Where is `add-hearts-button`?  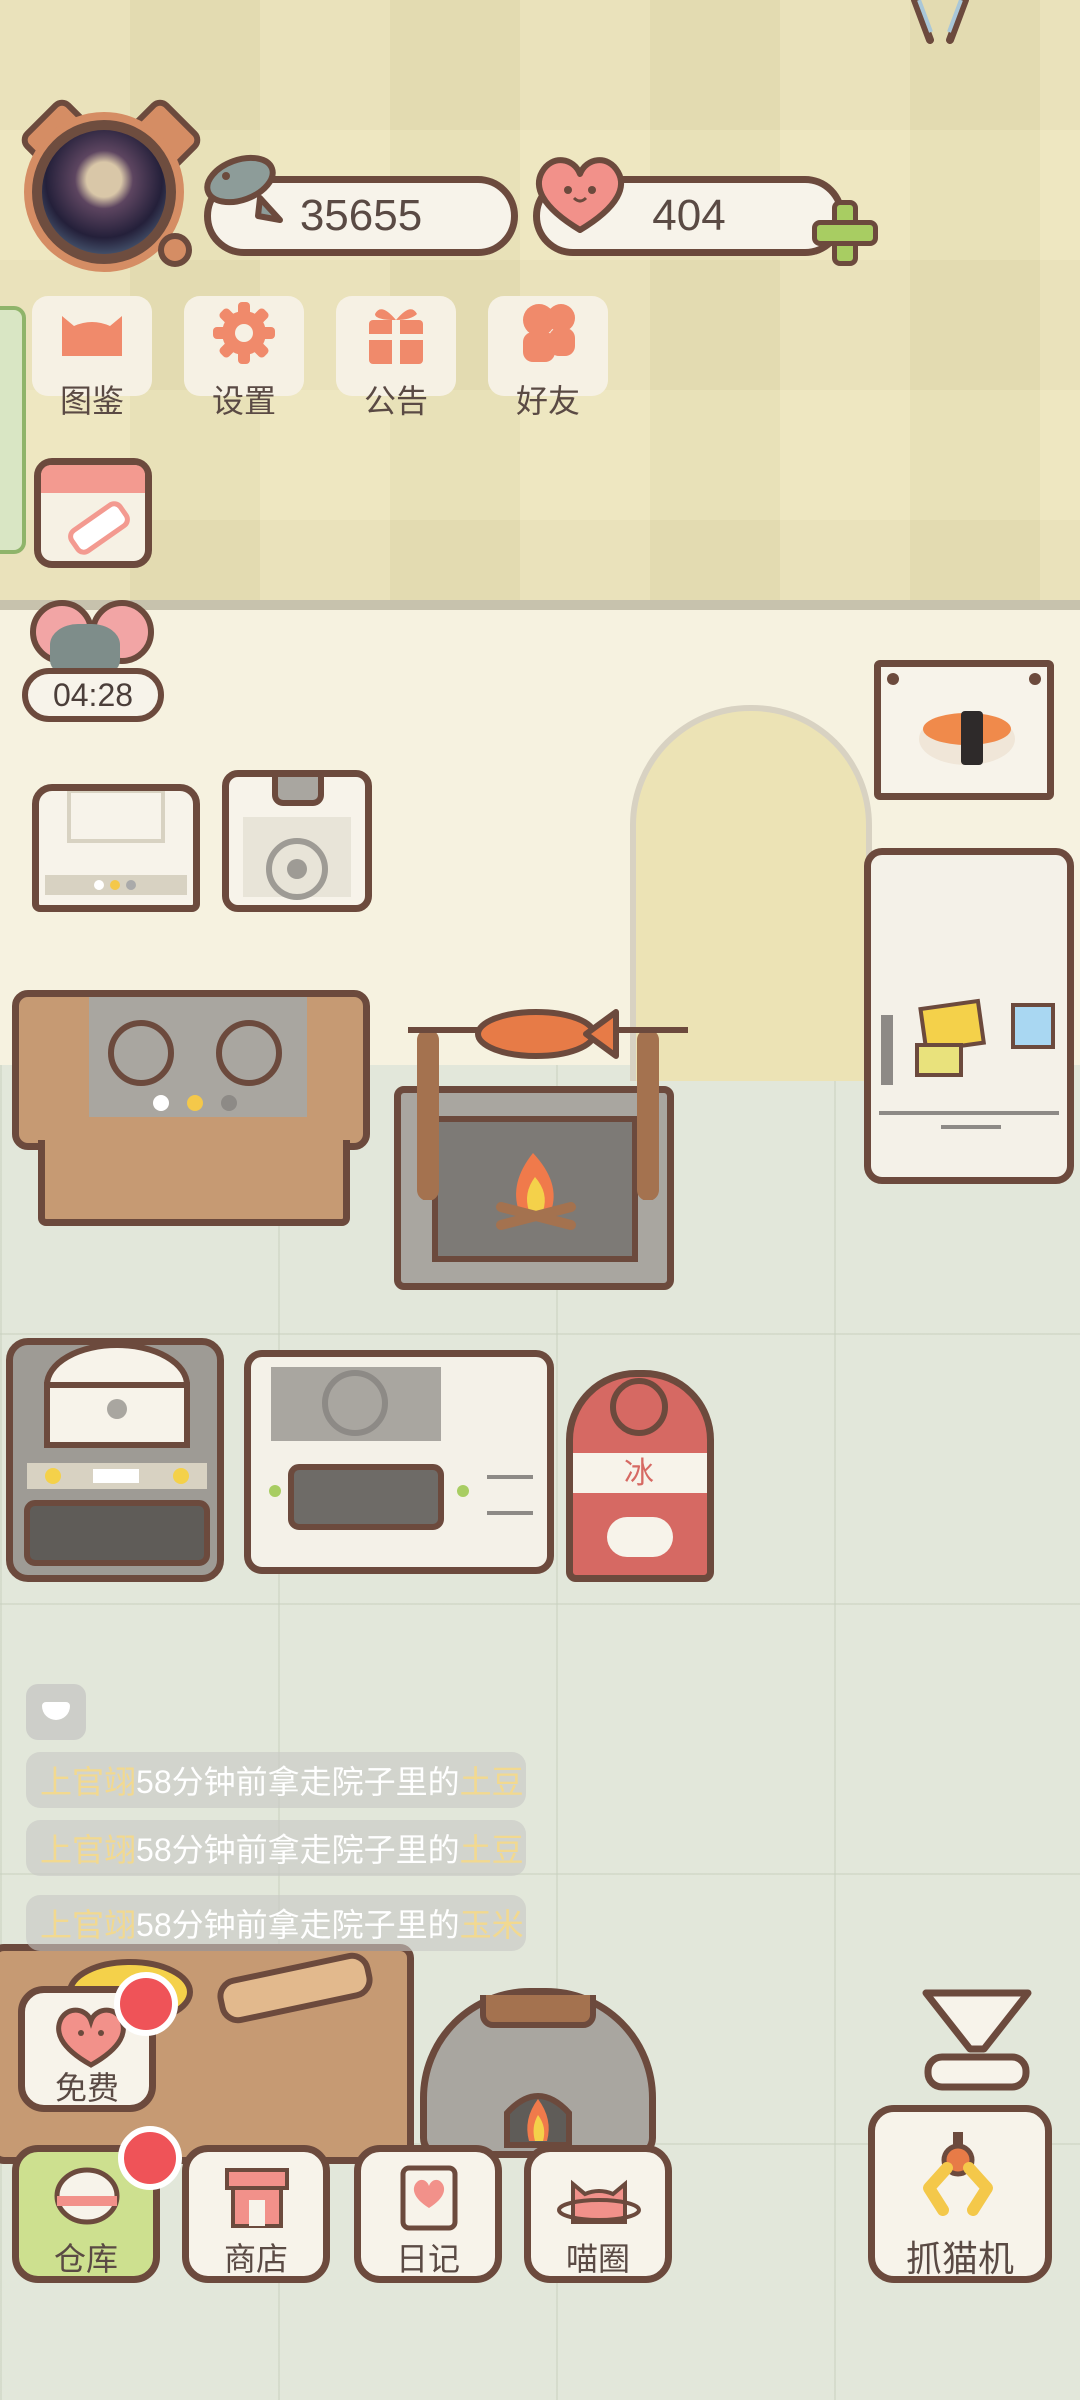 add-hearts-button is located at coordinates (845, 233).